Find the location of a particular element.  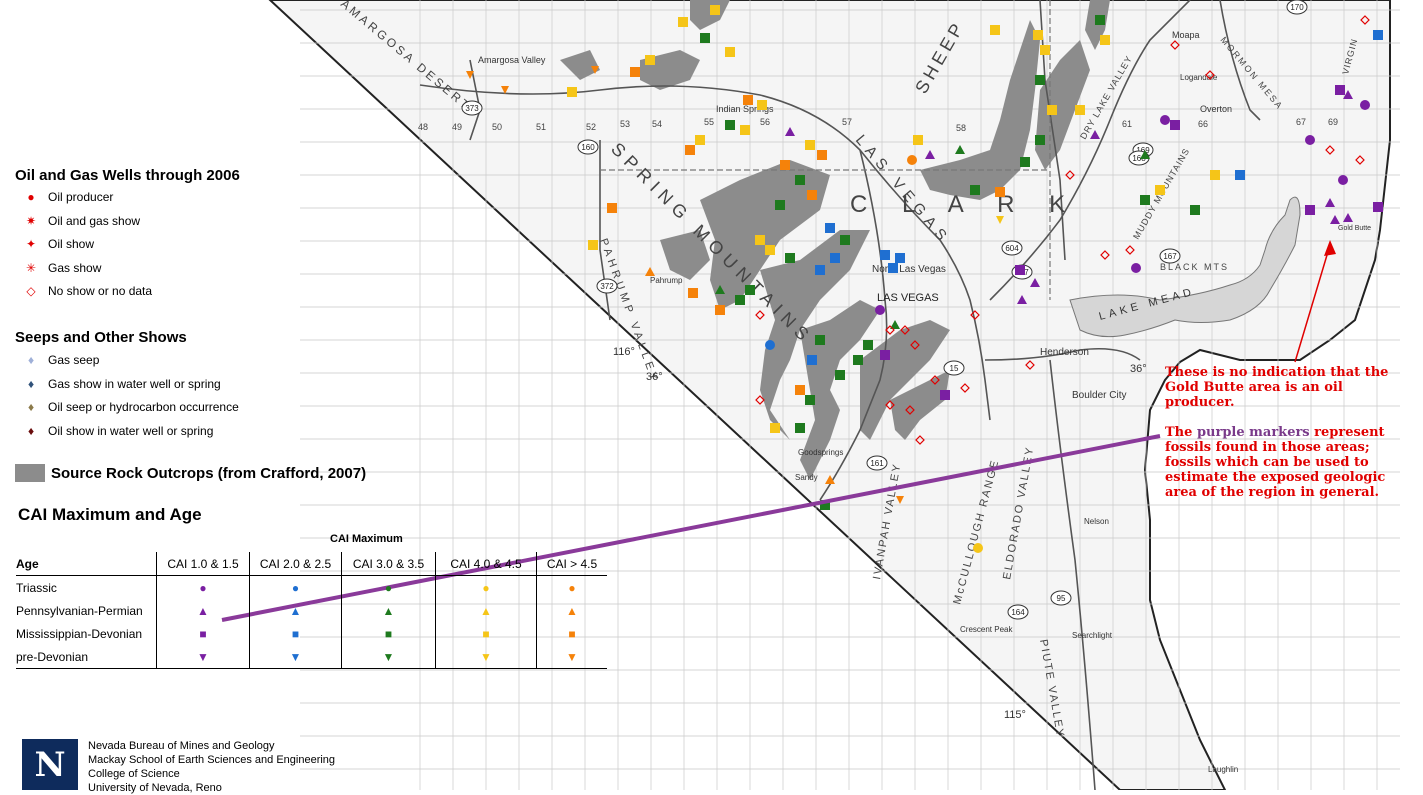

wells-legend-label: No show or no data is located at coordinates (100, 291).